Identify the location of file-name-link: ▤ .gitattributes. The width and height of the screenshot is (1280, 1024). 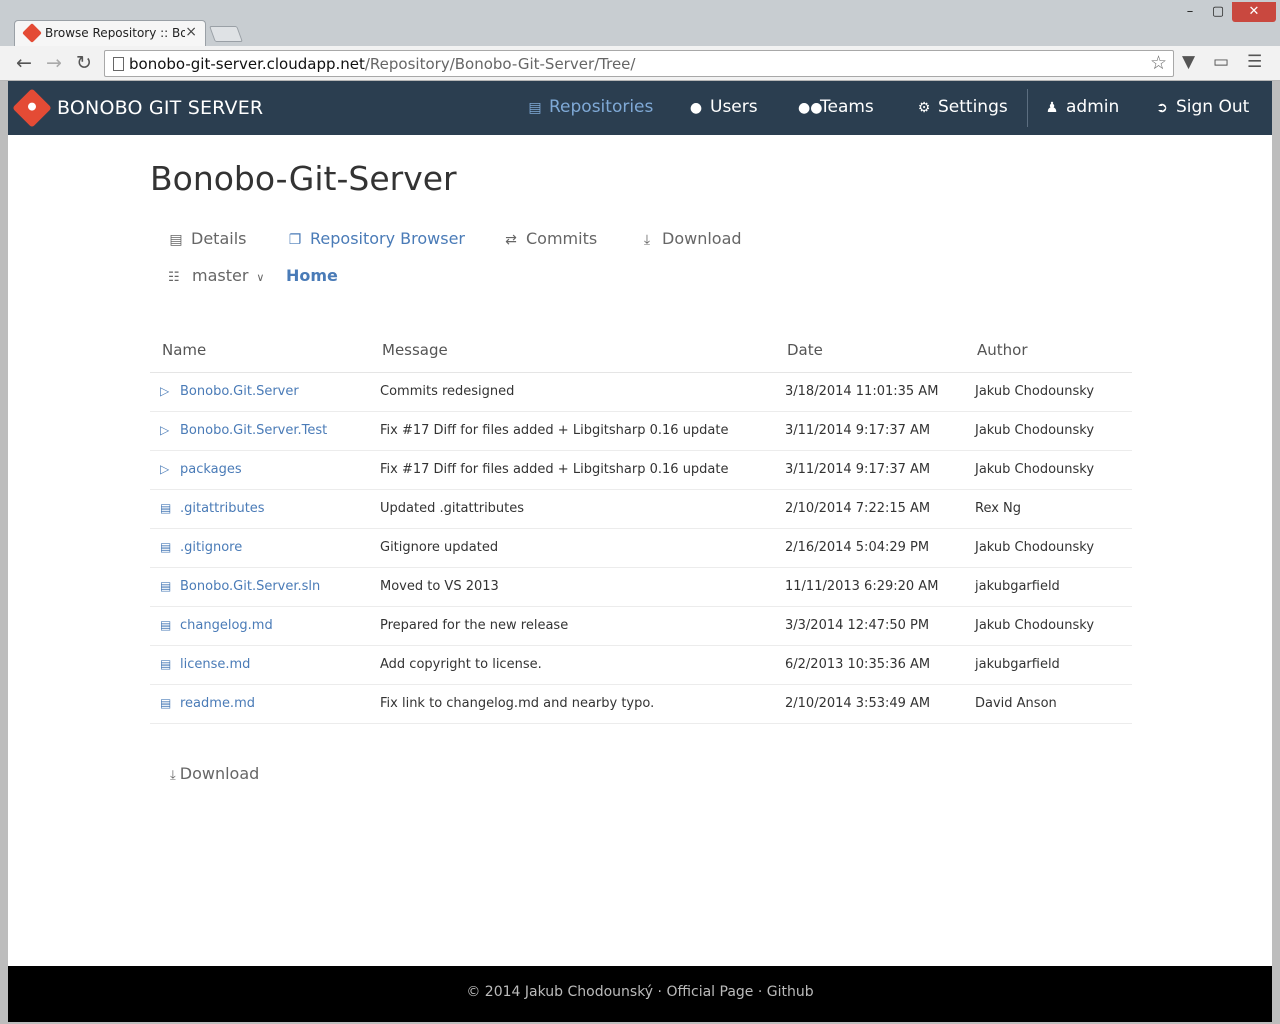
(260, 509).